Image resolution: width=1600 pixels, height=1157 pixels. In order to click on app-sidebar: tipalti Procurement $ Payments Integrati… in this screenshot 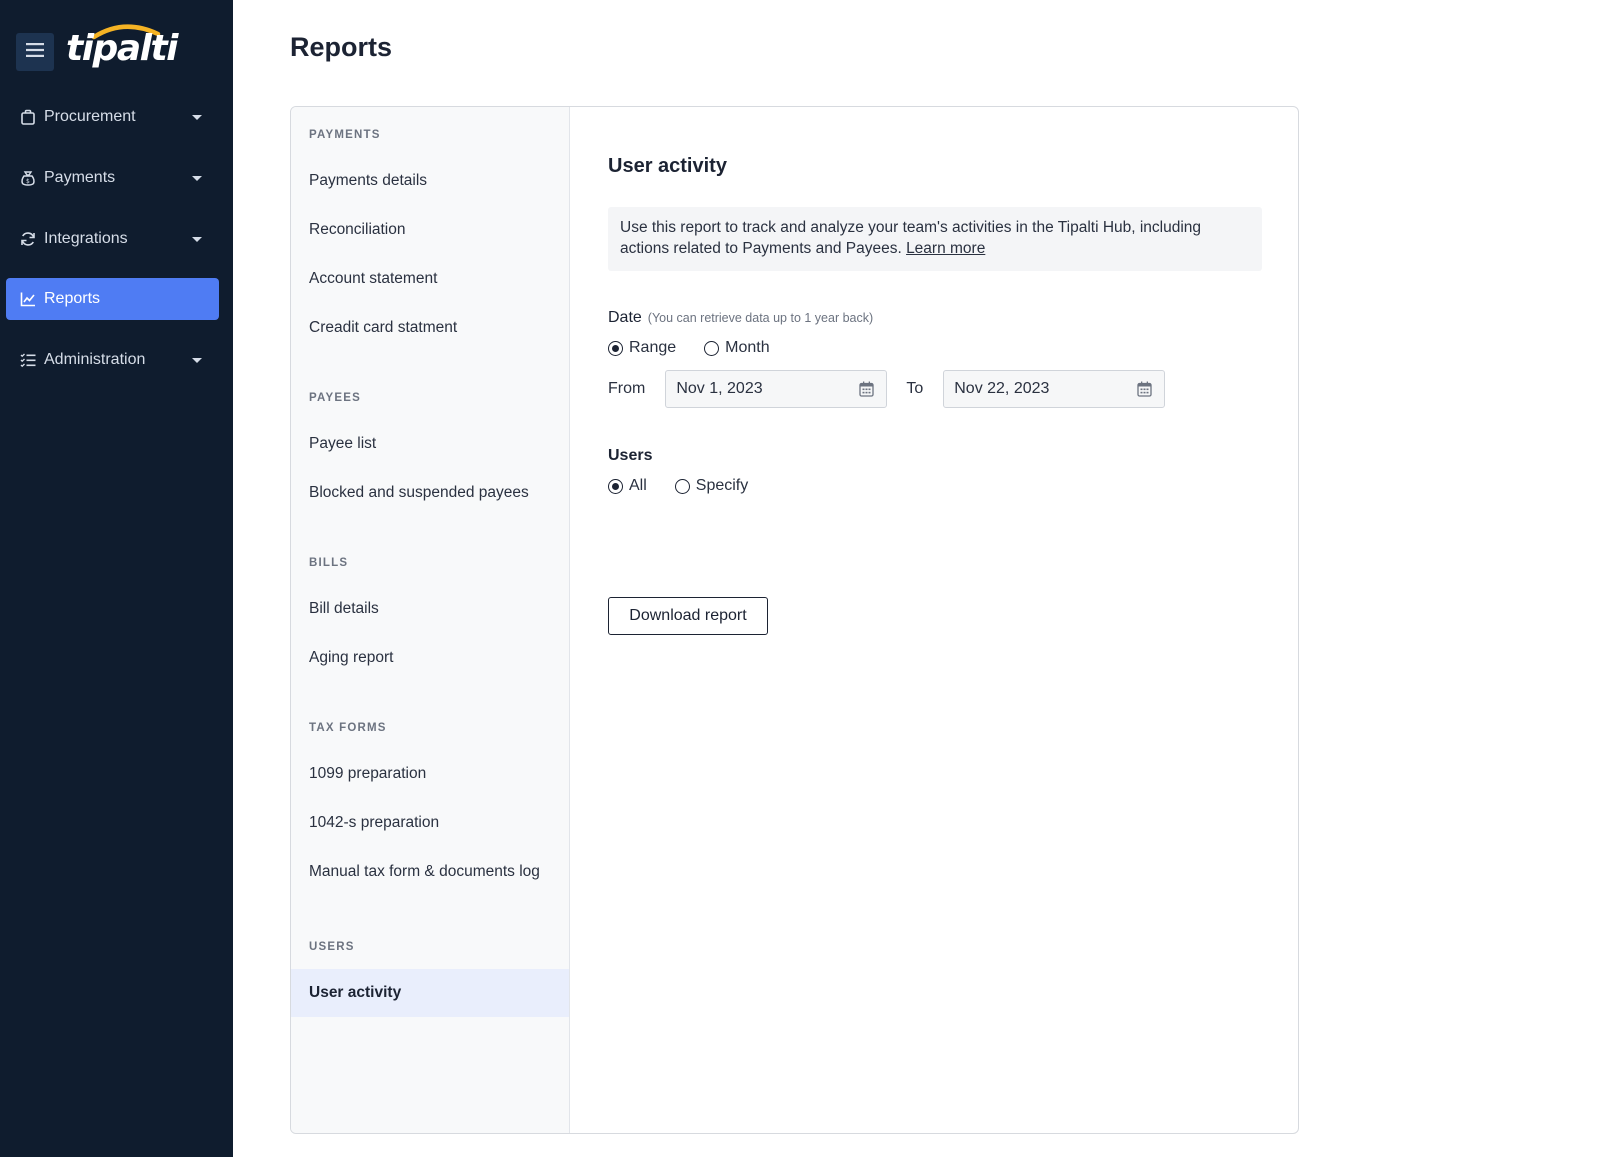, I will do `click(116, 578)`.